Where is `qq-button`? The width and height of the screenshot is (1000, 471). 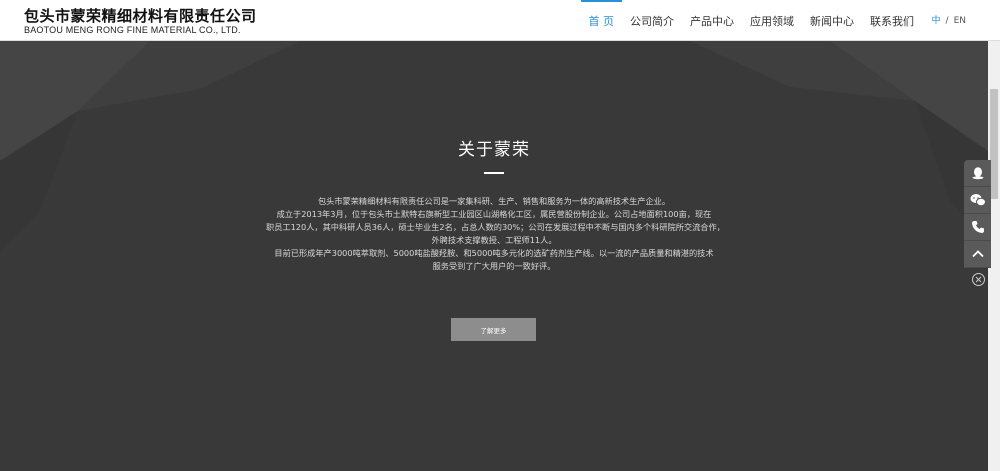
qq-button is located at coordinates (977, 173).